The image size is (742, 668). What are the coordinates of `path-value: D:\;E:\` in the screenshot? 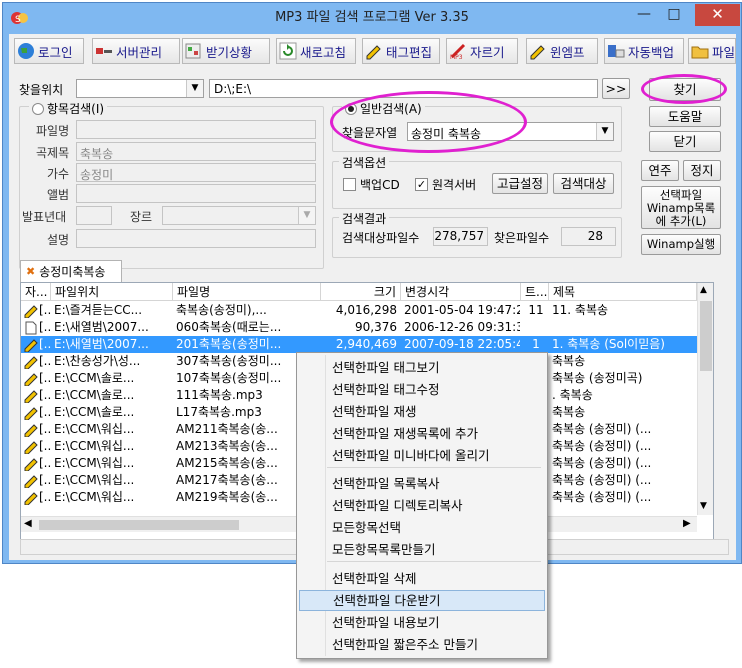 It's located at (233, 89).